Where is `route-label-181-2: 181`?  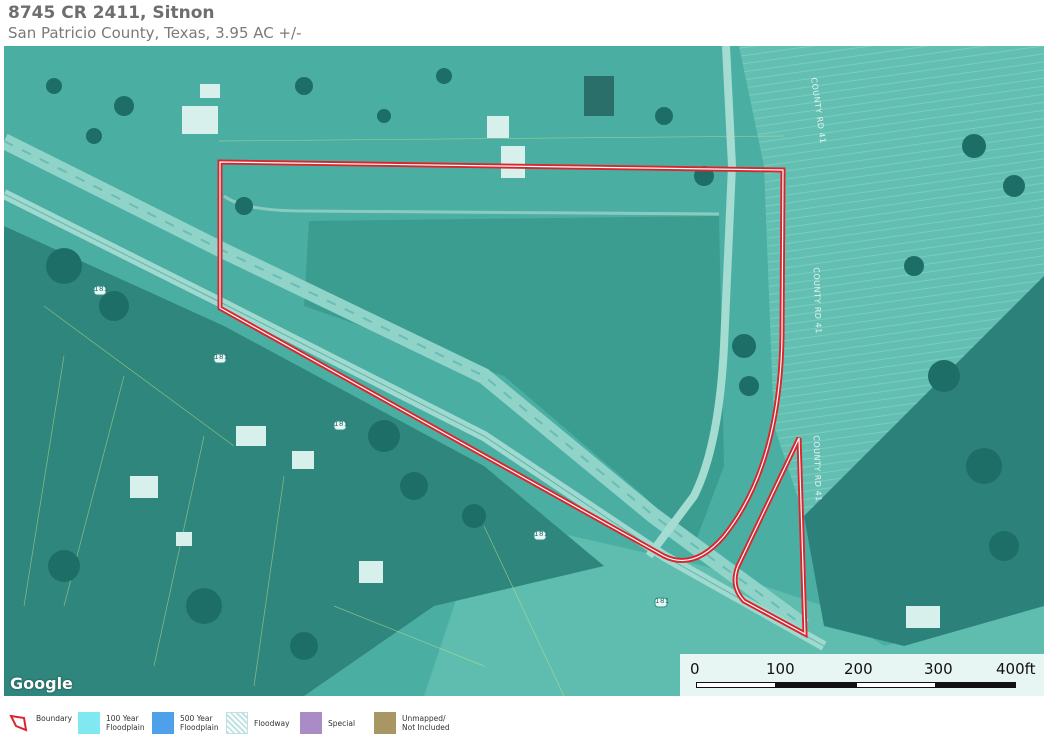
route-label-181-2: 181 is located at coordinates (221, 357).